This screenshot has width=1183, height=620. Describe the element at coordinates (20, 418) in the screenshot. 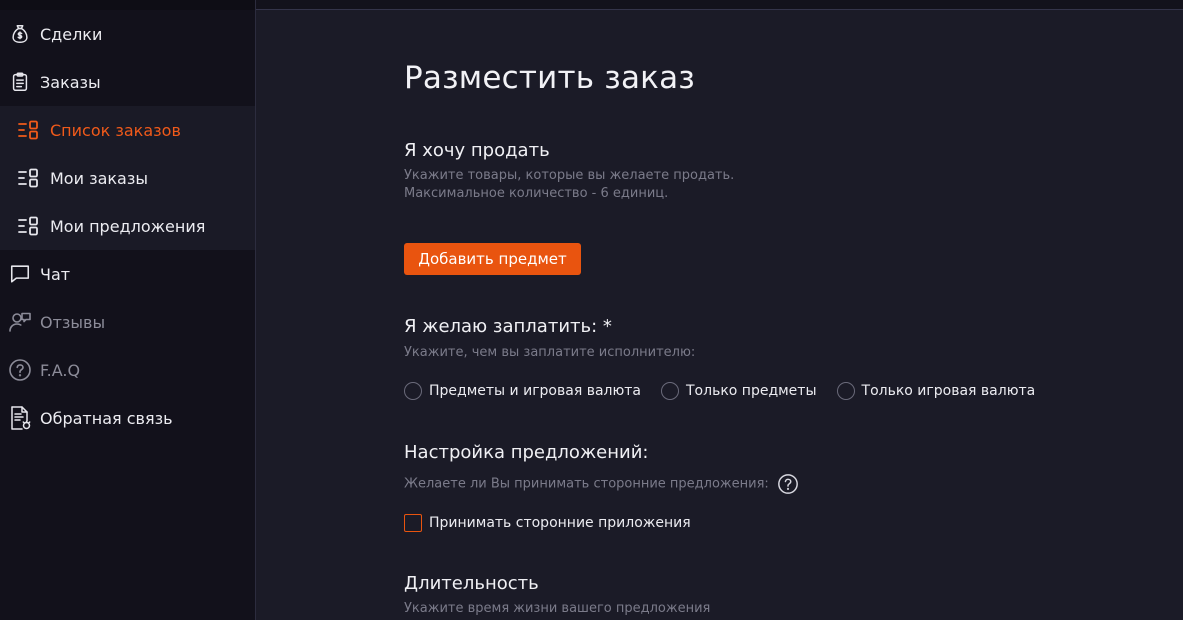

I see `feedback-document-icon` at that location.